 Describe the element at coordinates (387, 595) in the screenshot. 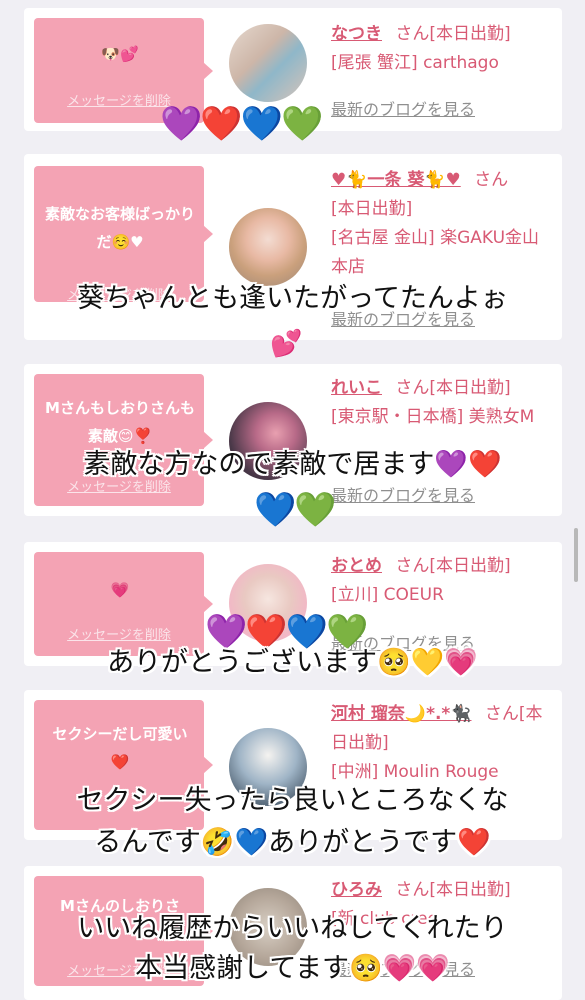

I see `shop-text: [立川] COEUR` at that location.